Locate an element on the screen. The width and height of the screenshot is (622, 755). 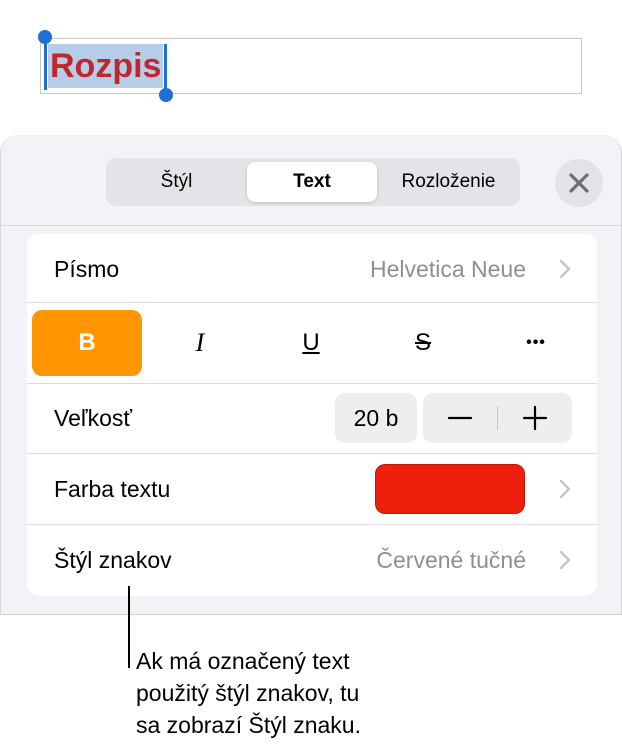
selection-end-handle is located at coordinates (166, 95).